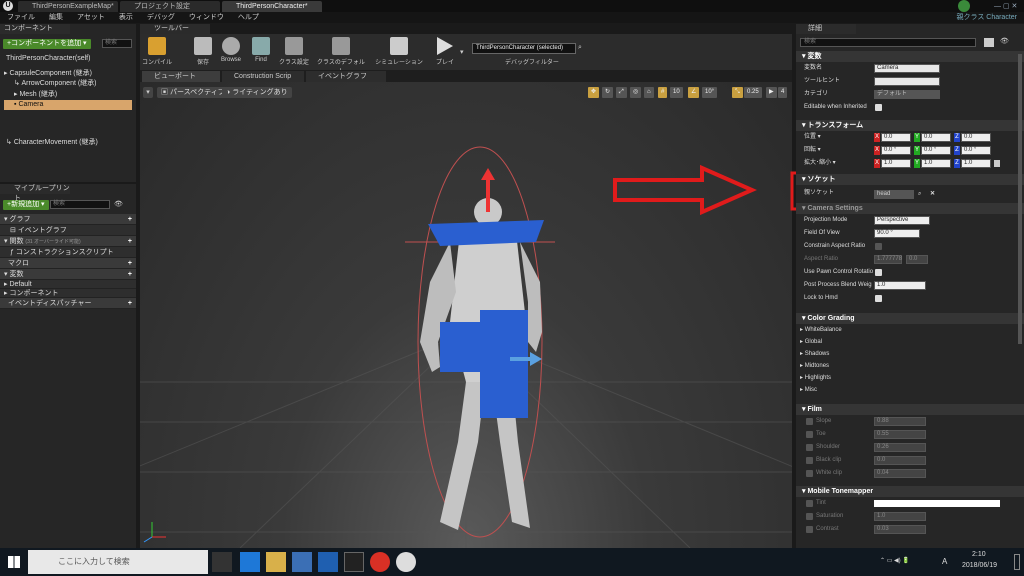 This screenshot has height=576, width=1024. Describe the element at coordinates (910, 125) in the screenshot. I see `section-transform: ▾ トランスフォーム` at that location.